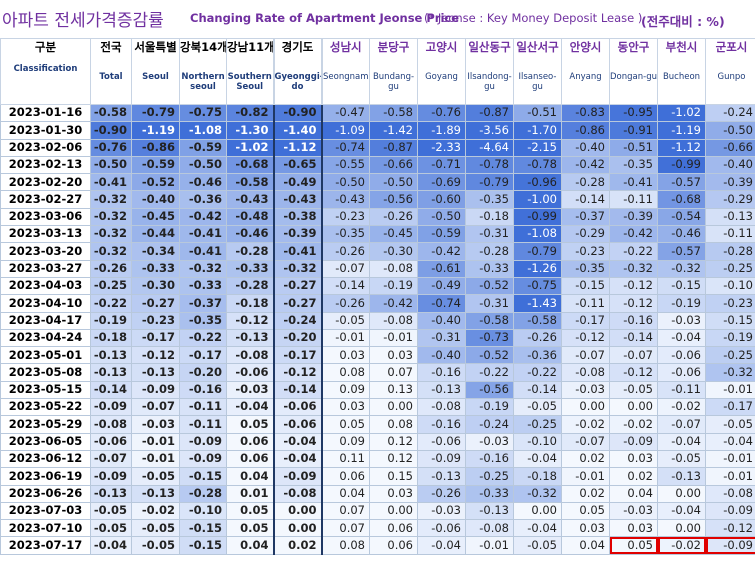  What do you see at coordinates (111, 251) in the screenshot?
I see `table-cell: -0.32` at bounding box center [111, 251].